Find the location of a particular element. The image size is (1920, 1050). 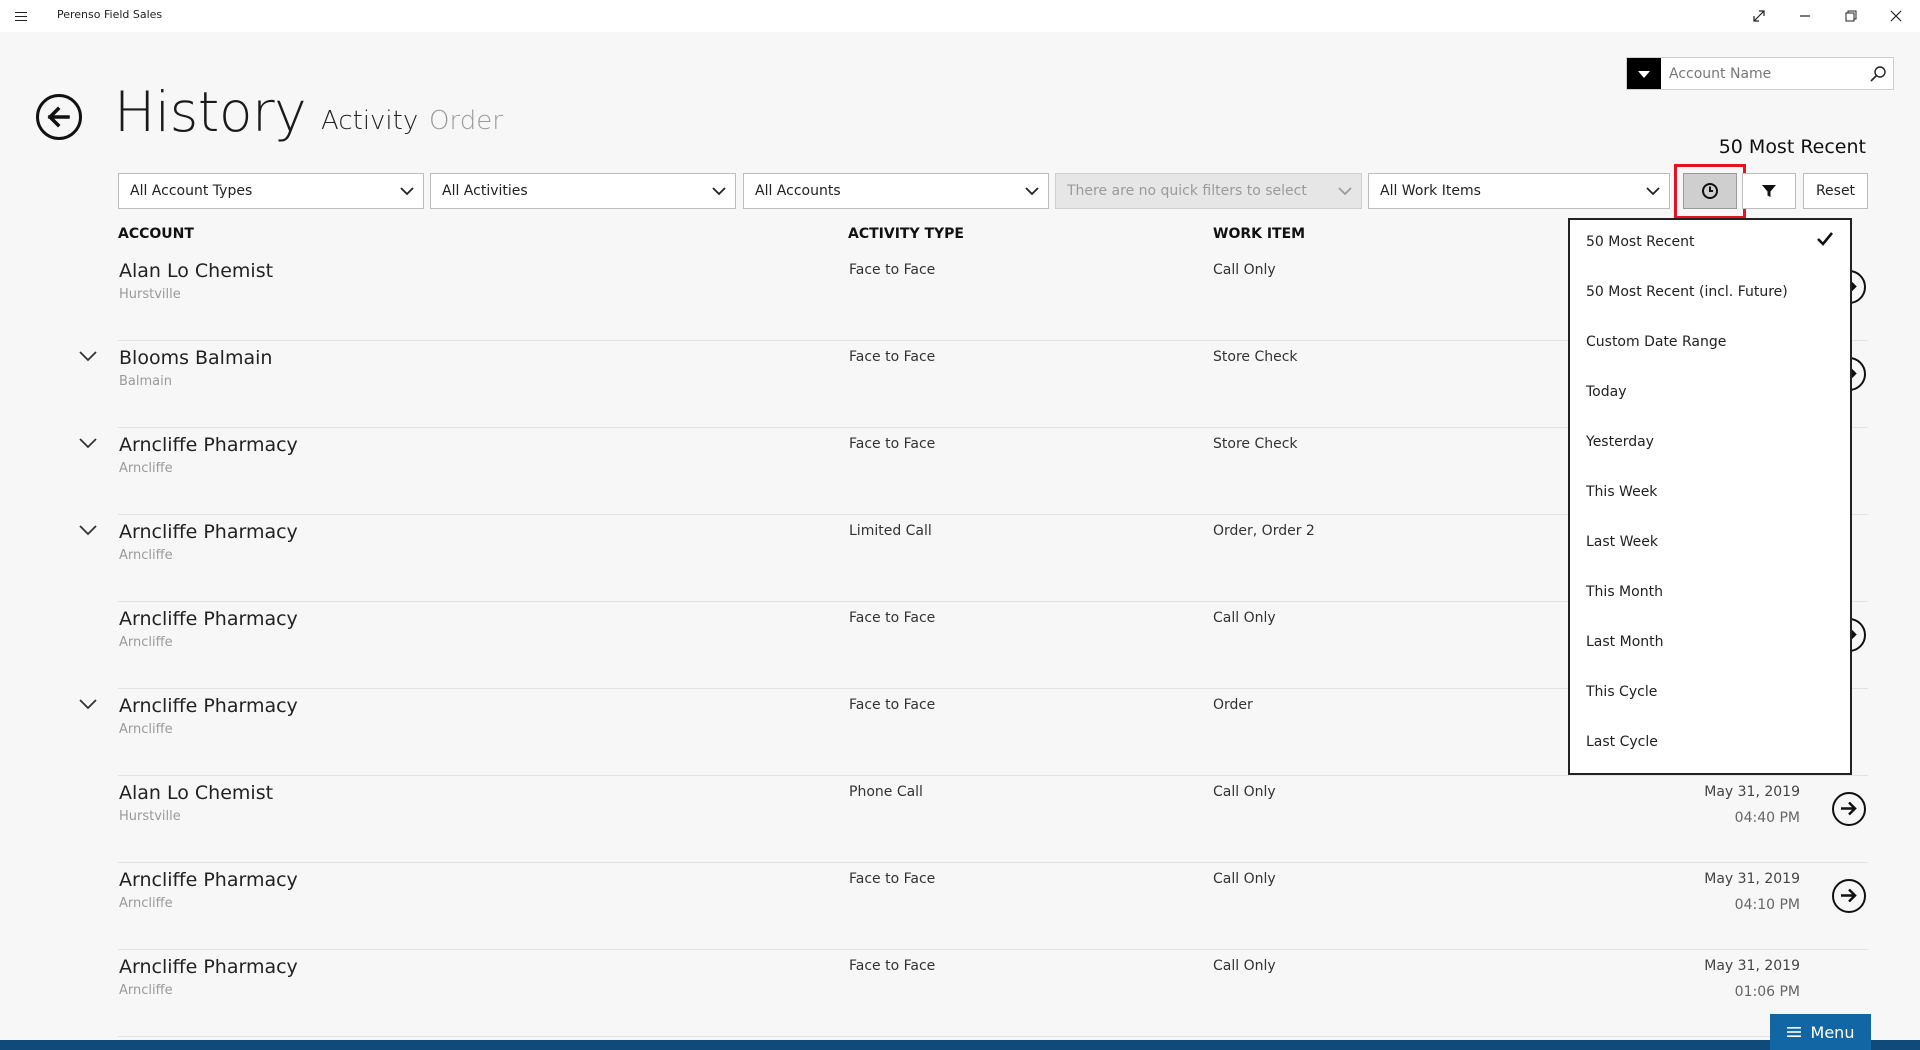

funnel-icon is located at coordinates (1769, 191).